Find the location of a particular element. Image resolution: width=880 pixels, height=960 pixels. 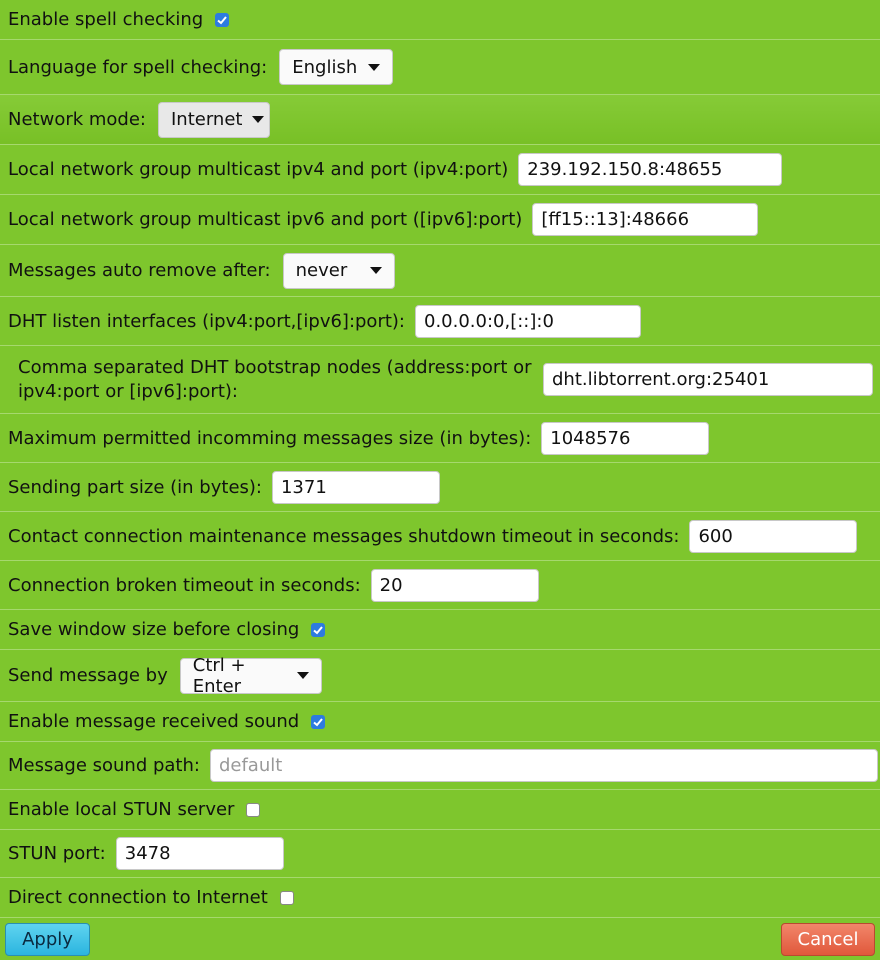

cancel-button: Cancel is located at coordinates (828, 939).